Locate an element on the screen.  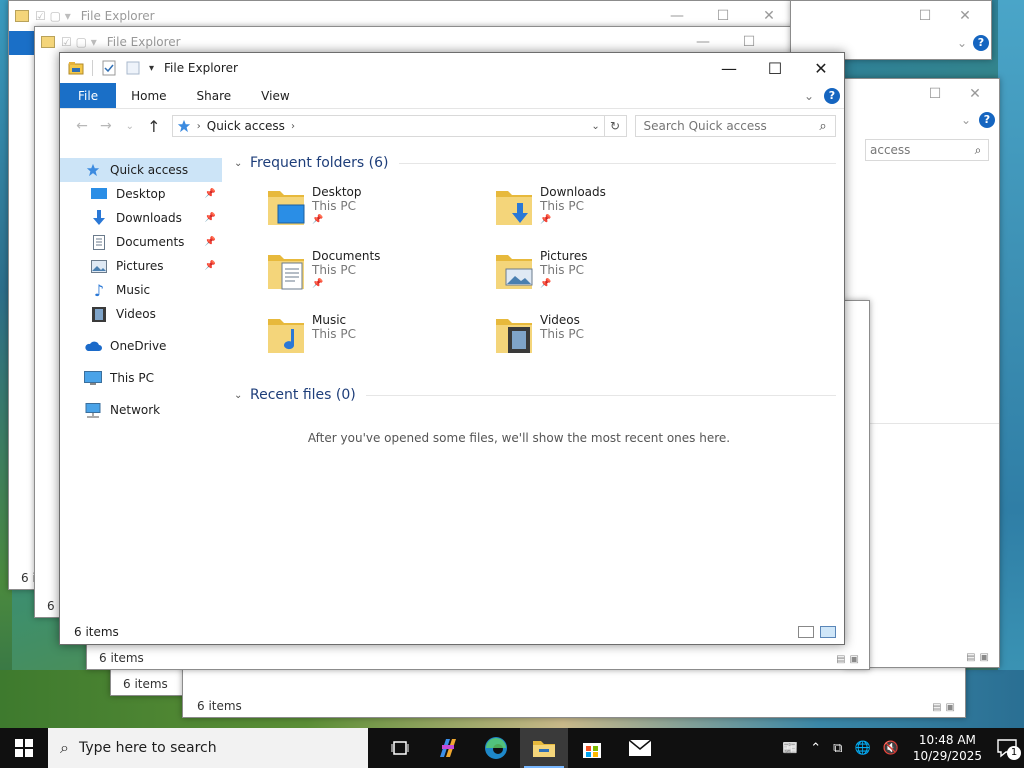
frequent-folders-header: ⌄ Frequent folders (6) is located at coordinates (539, 163).